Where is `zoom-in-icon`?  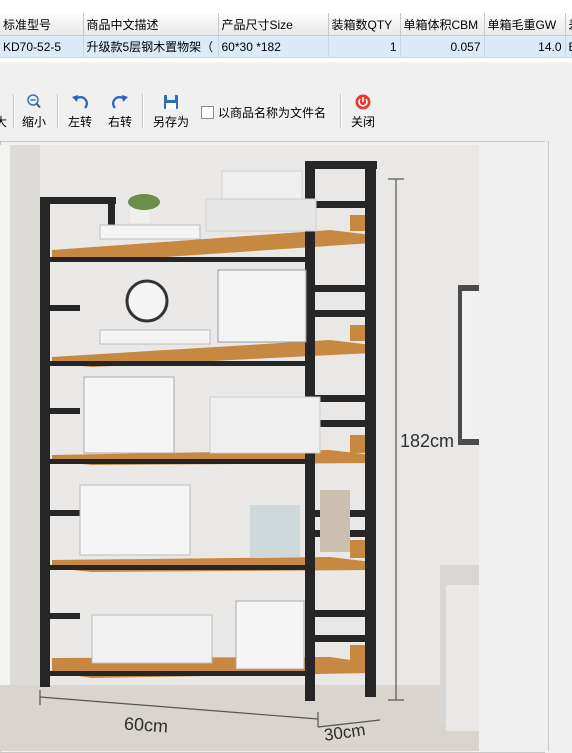
zoom-in-icon is located at coordinates (4, 102).